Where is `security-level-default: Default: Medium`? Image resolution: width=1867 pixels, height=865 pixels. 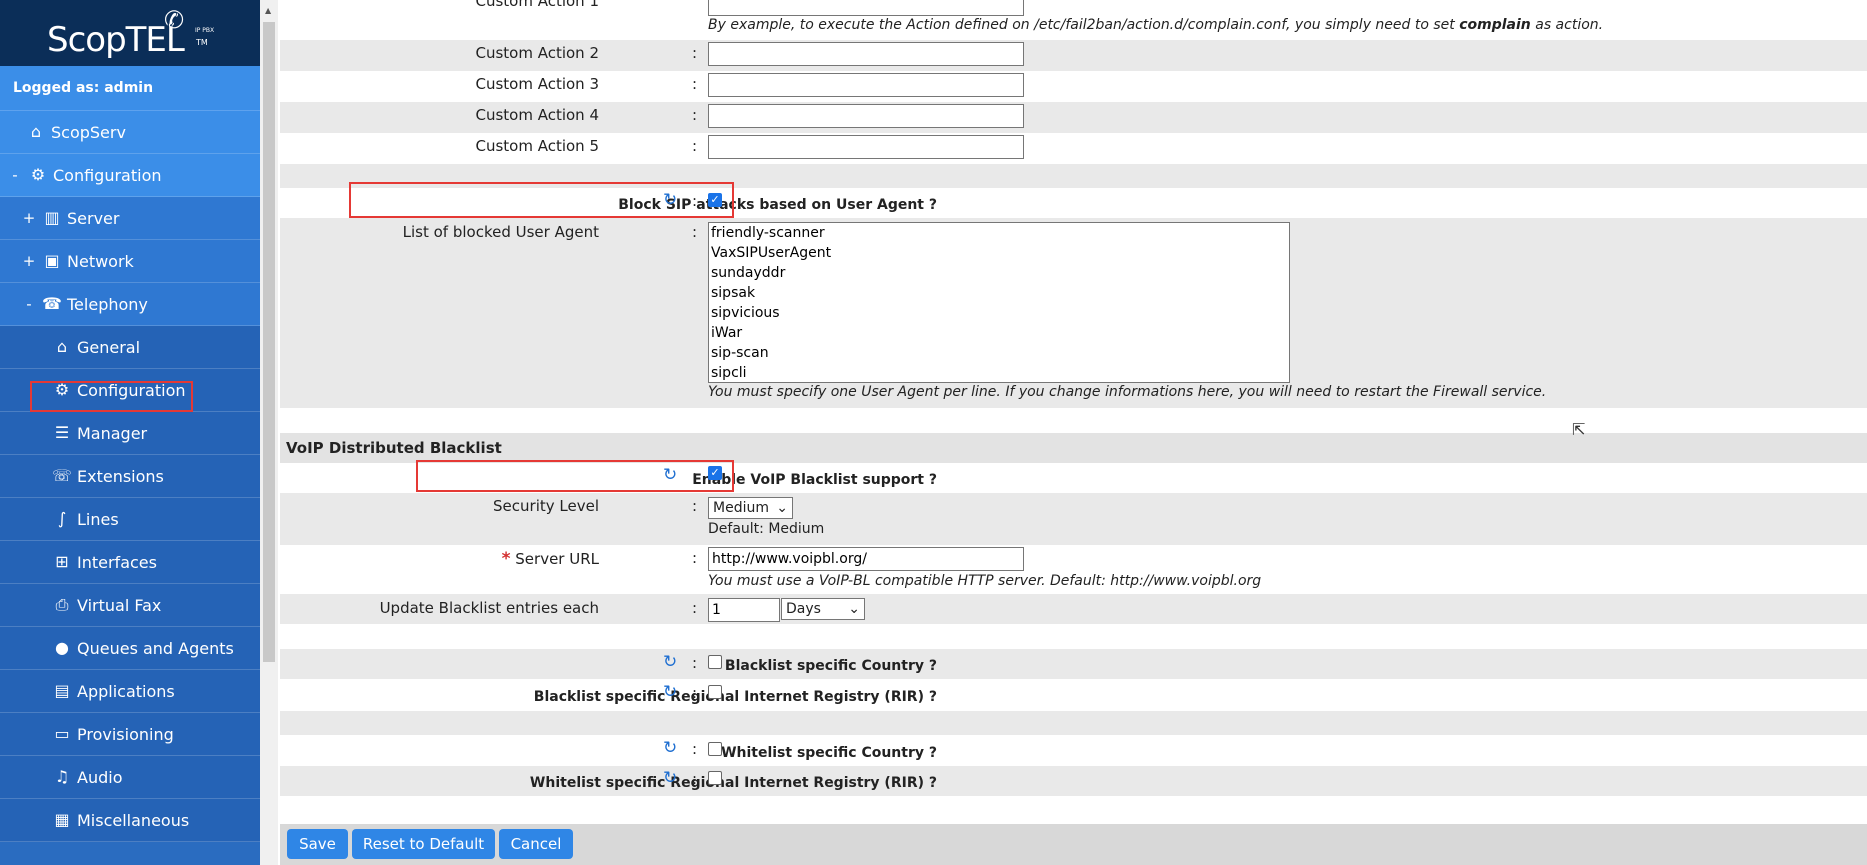 security-level-default: Default: Medium is located at coordinates (766, 529).